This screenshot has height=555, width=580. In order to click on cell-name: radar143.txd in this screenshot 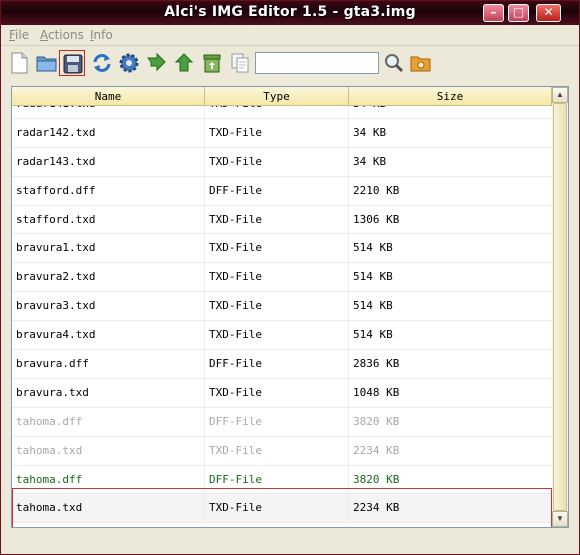, I will do `click(108, 161)`.